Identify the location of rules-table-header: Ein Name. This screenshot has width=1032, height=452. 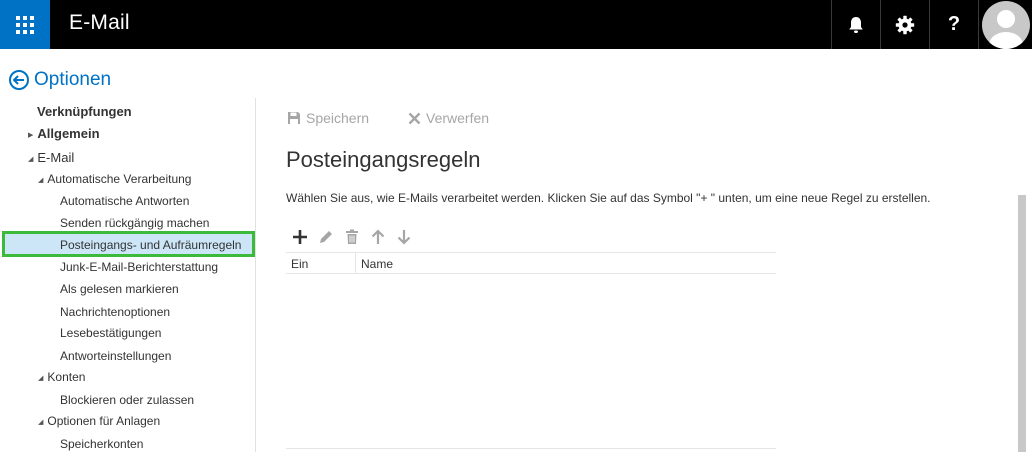
(531, 263).